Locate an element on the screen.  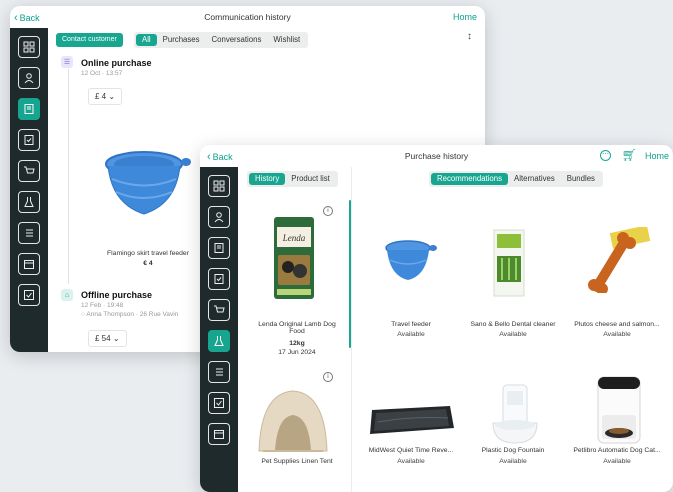
offline-purchase-title: Offline purchase is located at coordinates (117, 295).